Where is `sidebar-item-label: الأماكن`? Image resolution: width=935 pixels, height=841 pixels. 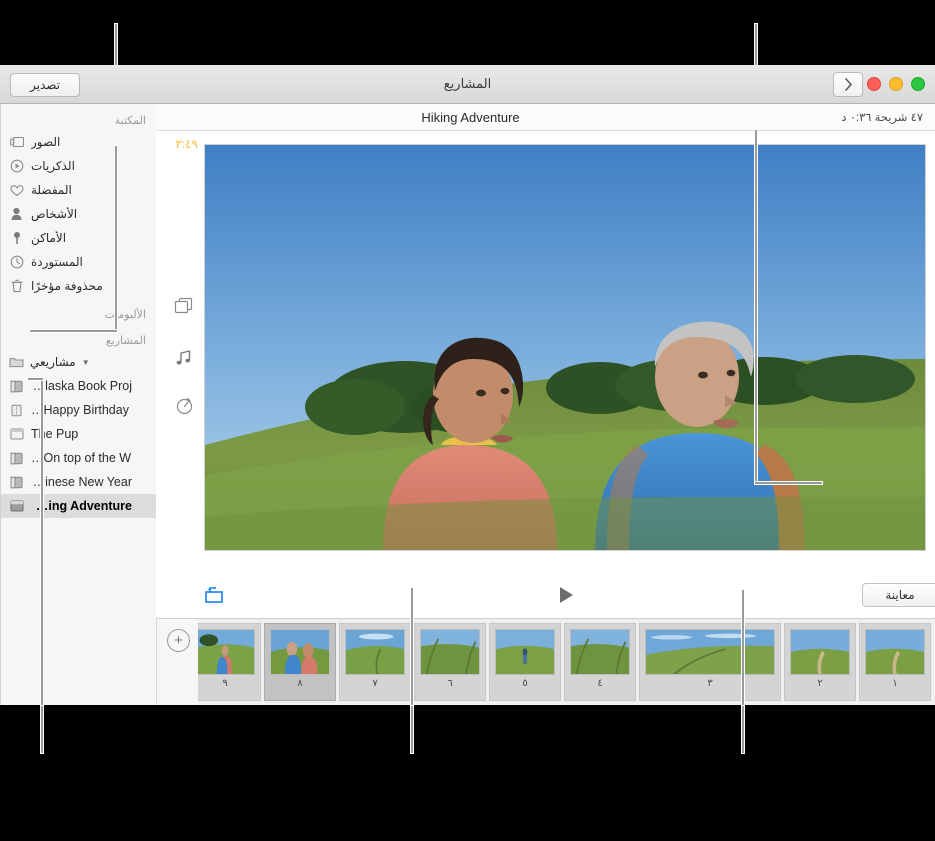
sidebar-item-label: الأماكن is located at coordinates (49, 238).